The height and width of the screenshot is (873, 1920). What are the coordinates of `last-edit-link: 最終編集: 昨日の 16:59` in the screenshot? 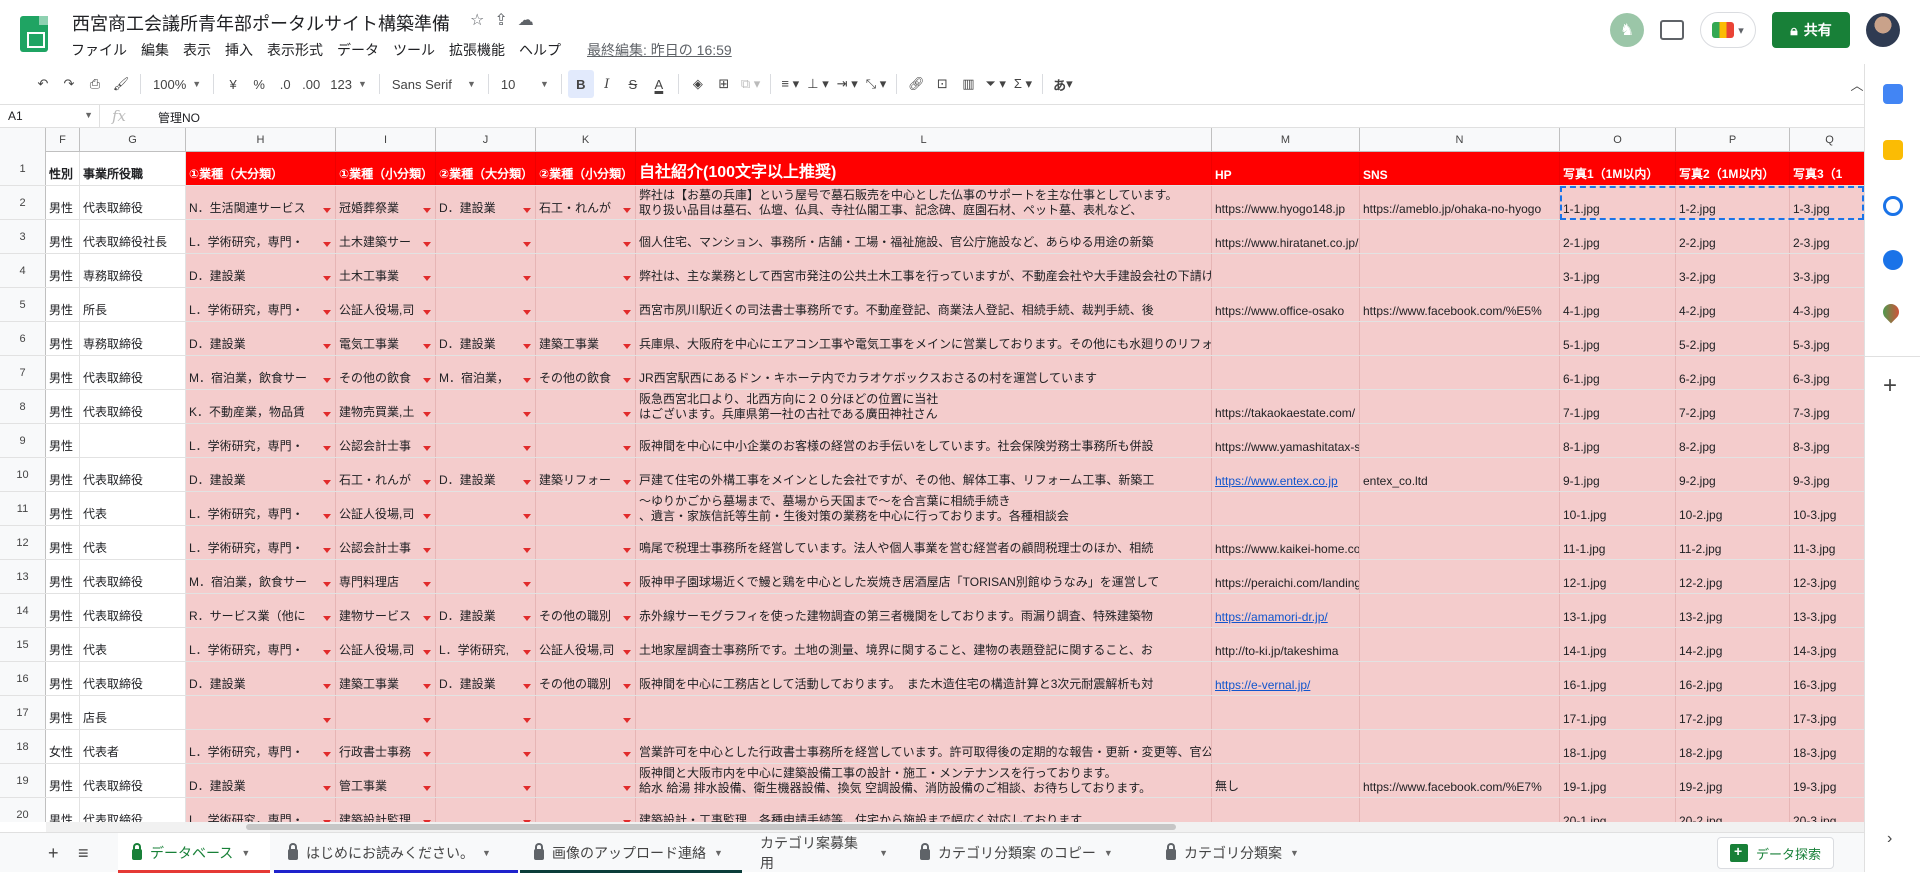 It's located at (659, 50).